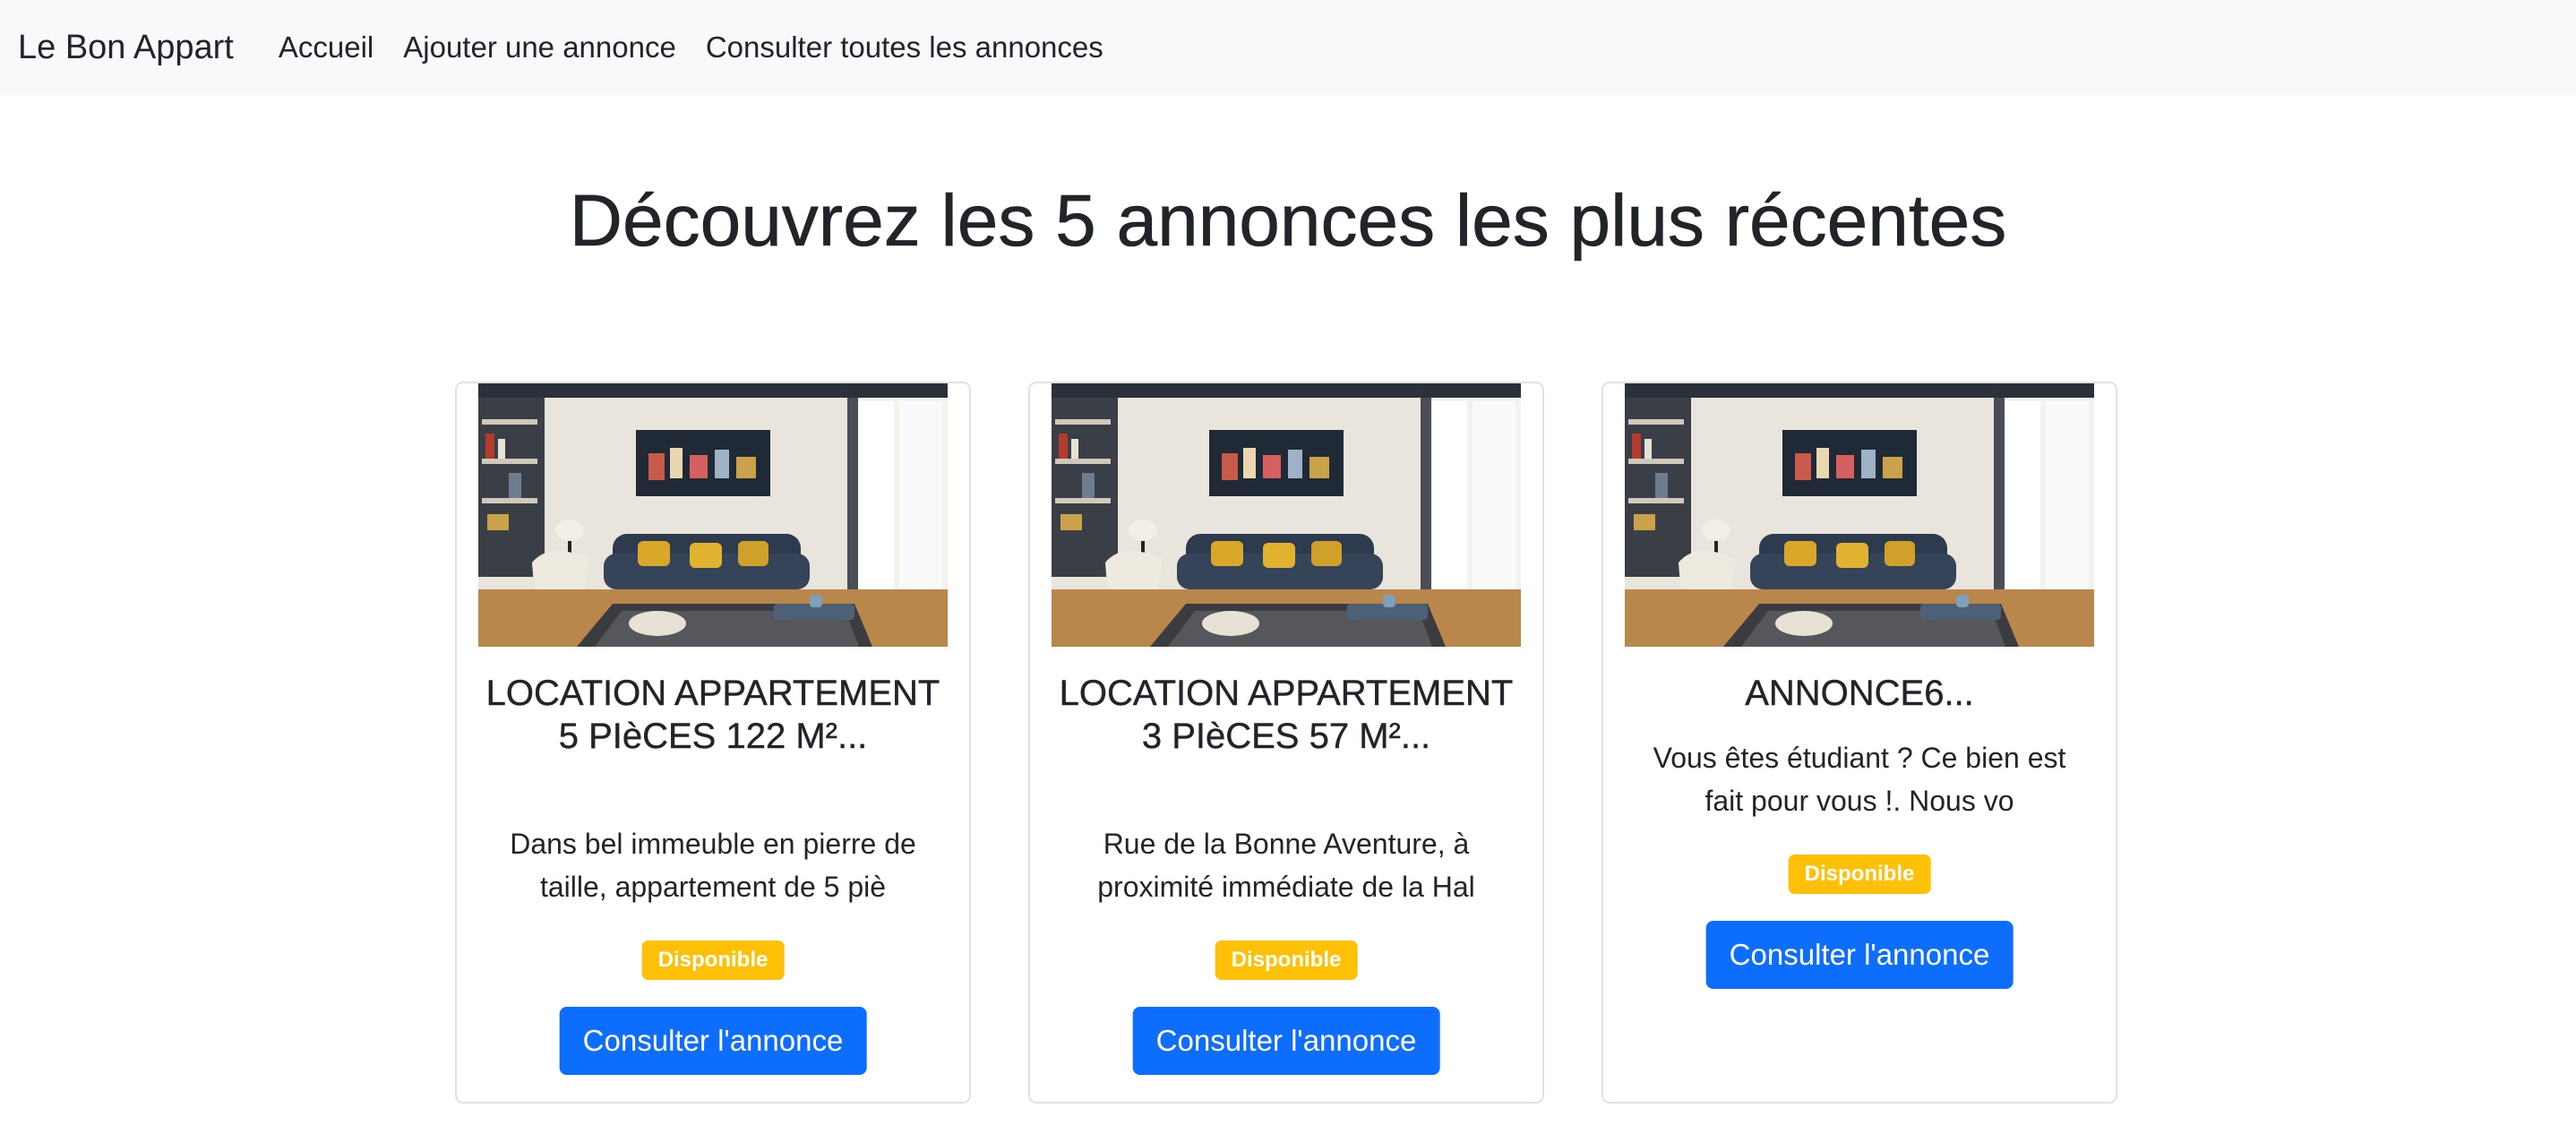  I want to click on nav-link-ajouter-annonce: Ajouter une annonce, so click(539, 47).